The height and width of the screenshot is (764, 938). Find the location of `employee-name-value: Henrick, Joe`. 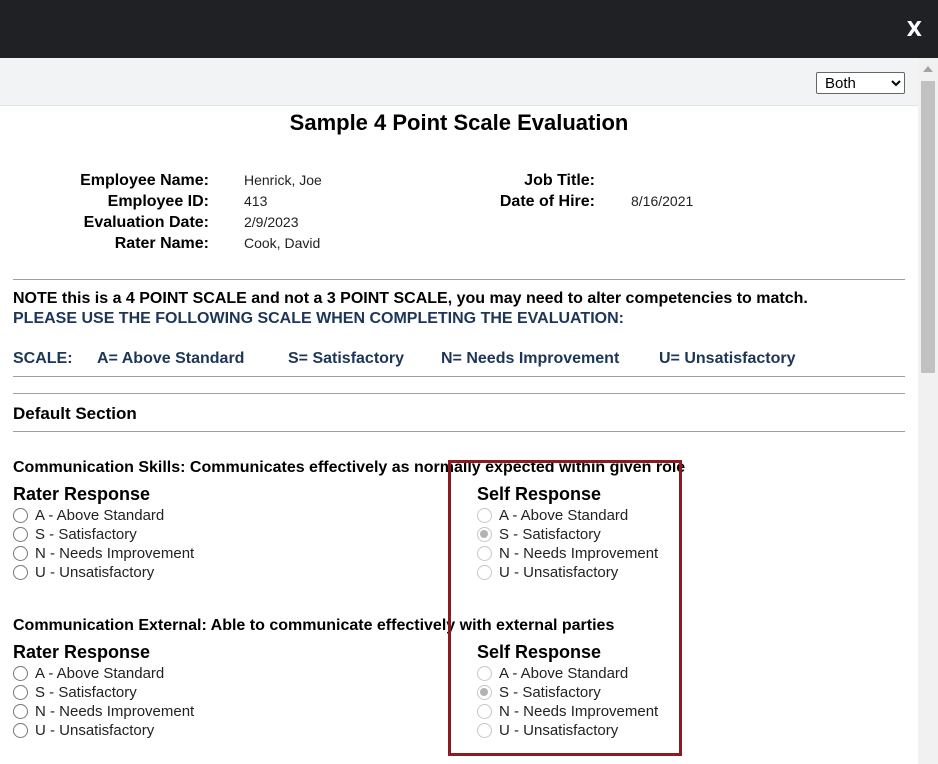

employee-name-value: Henrick, Joe is located at coordinates (283, 180).